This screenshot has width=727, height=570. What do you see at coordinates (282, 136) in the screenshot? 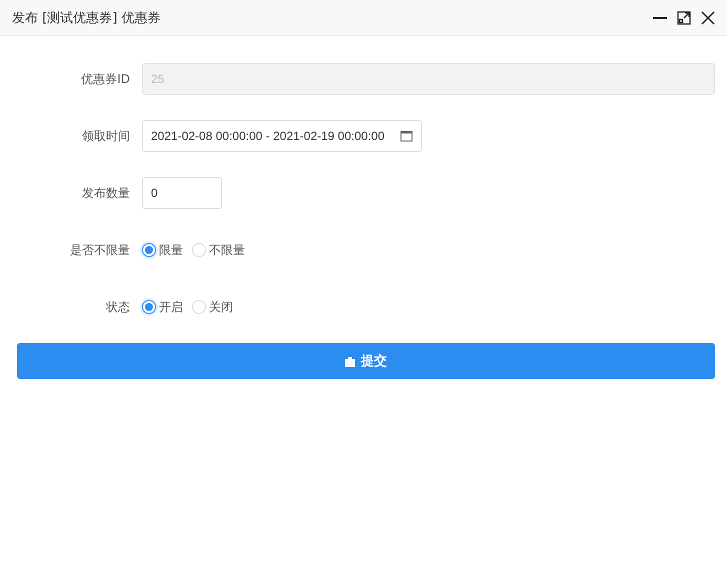
I see `date-range-field: 2021-02-08 00:00:00 - 2021-02-19 00:00:00` at bounding box center [282, 136].